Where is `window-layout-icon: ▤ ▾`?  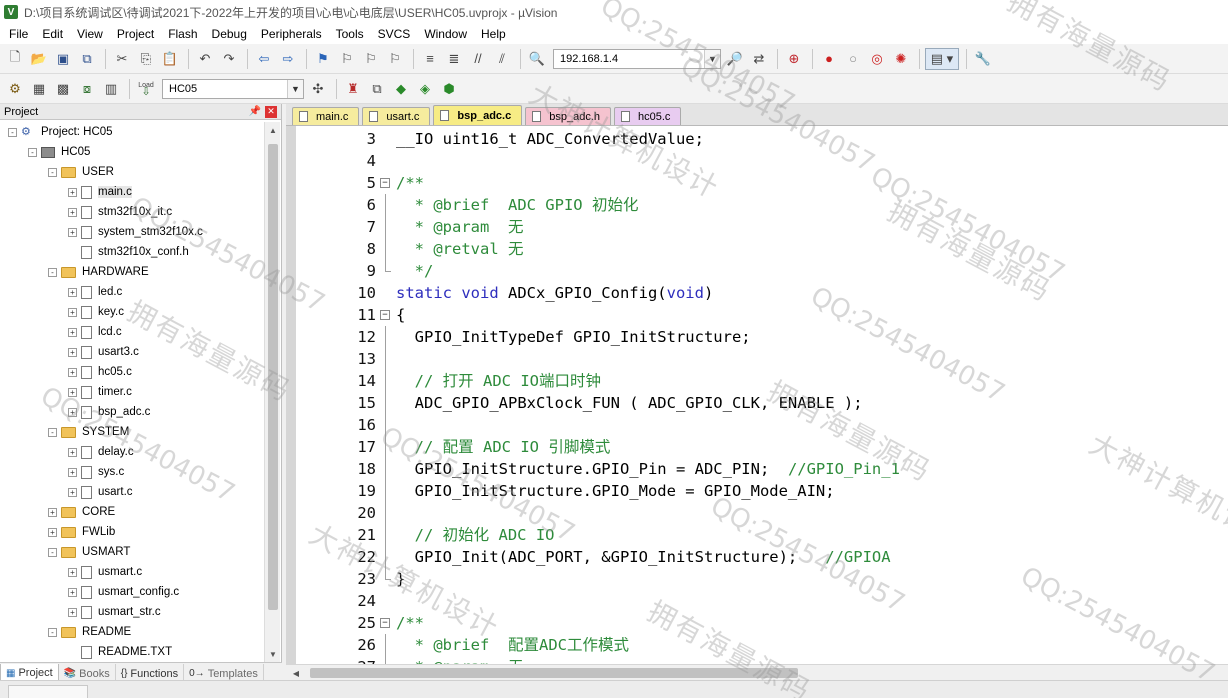 window-layout-icon: ▤ ▾ is located at coordinates (942, 58).